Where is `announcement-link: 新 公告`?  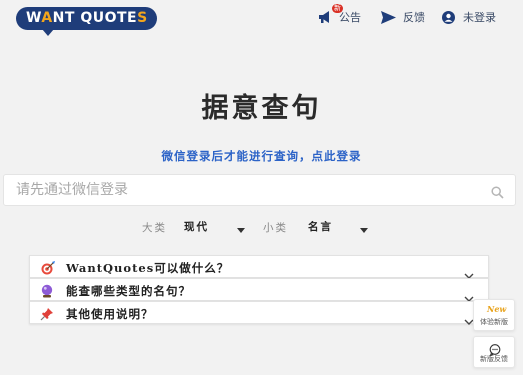 announcement-link: 新 公告 is located at coordinates (339, 14).